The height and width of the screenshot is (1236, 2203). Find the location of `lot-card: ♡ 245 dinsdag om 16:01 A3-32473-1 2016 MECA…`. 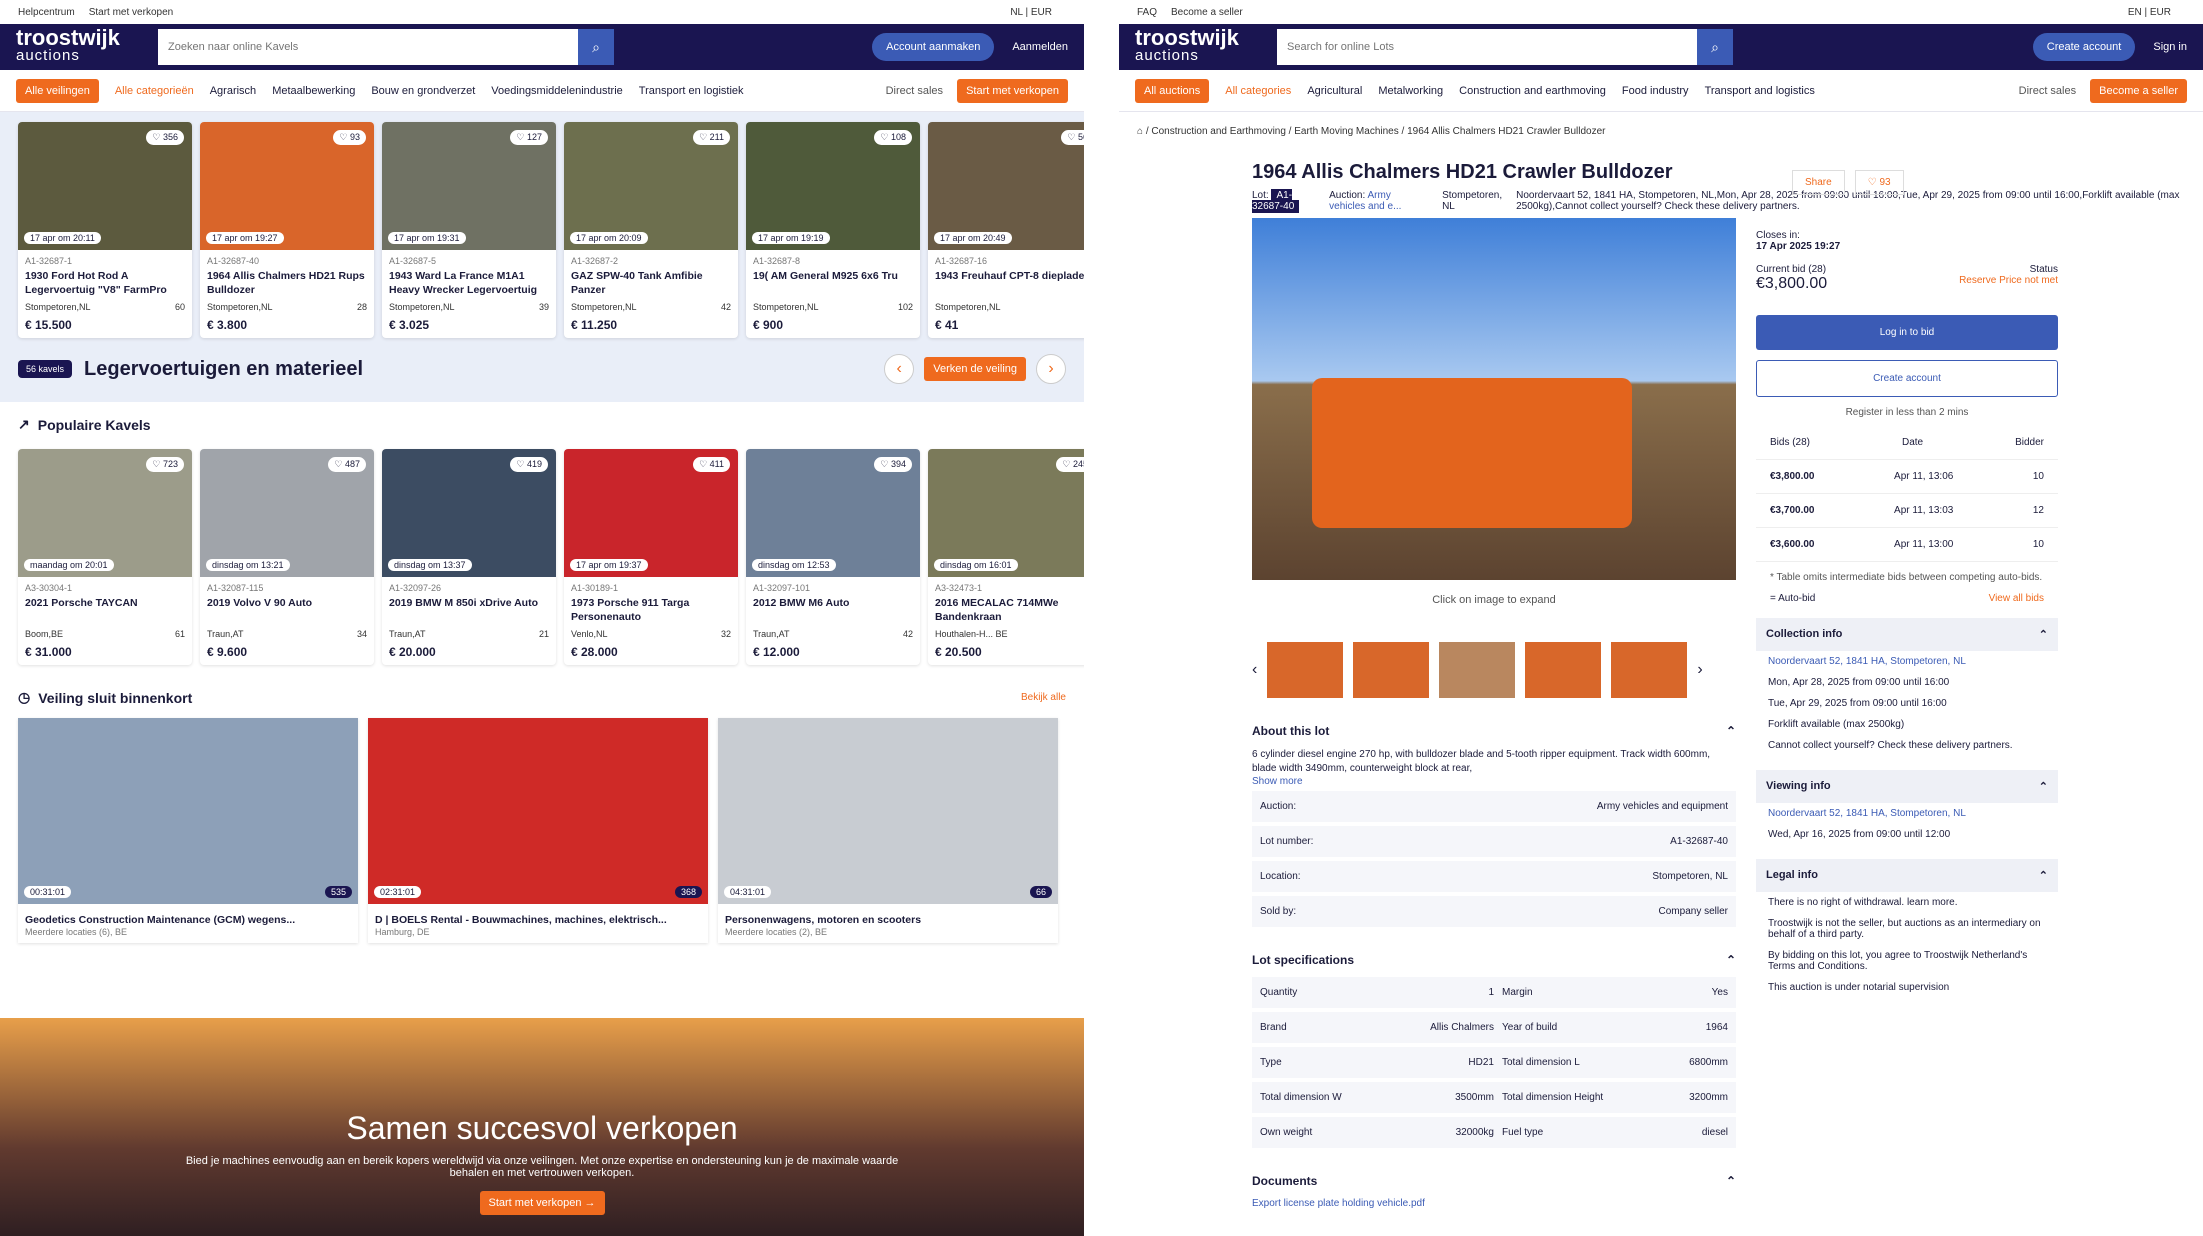

lot-card: ♡ 245 dinsdag om 16:01 A3-32473-1 2016 MECA… is located at coordinates (1006, 557).